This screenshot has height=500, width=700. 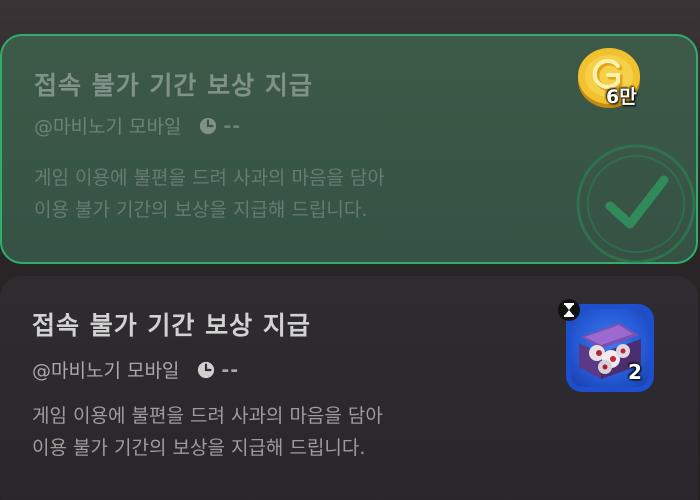 I want to click on hourglass-icon, so click(x=569, y=310).